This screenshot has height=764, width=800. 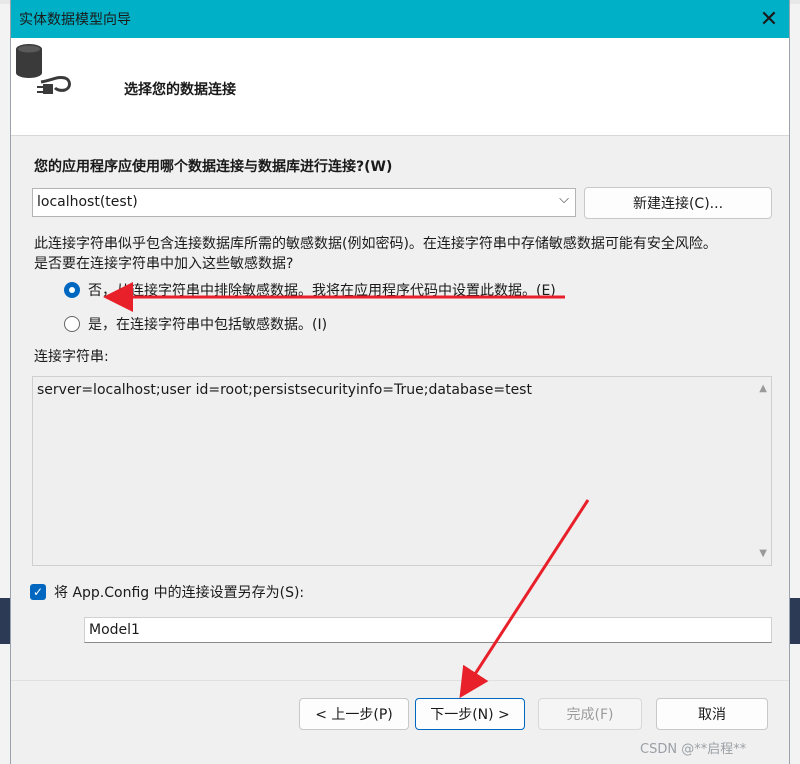 I want to click on title-bar: 实体数据模型向导 ✕, so click(x=400, y=19).